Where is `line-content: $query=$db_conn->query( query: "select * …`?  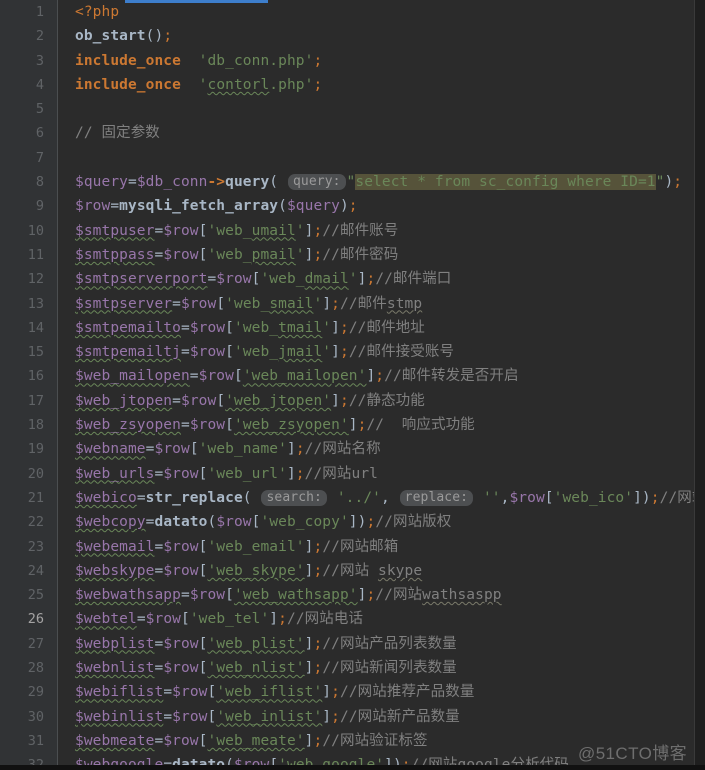 line-content: $query=$db_conn->query( query: "select * … is located at coordinates (378, 182).